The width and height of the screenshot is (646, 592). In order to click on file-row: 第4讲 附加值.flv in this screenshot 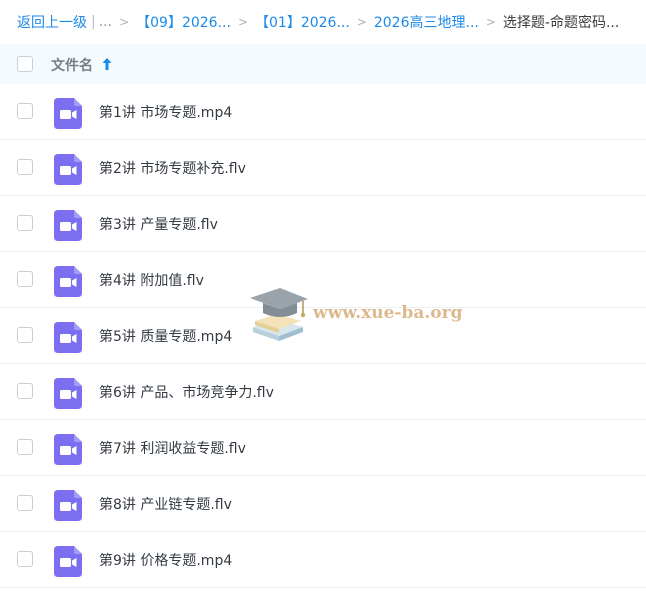, I will do `click(323, 280)`.